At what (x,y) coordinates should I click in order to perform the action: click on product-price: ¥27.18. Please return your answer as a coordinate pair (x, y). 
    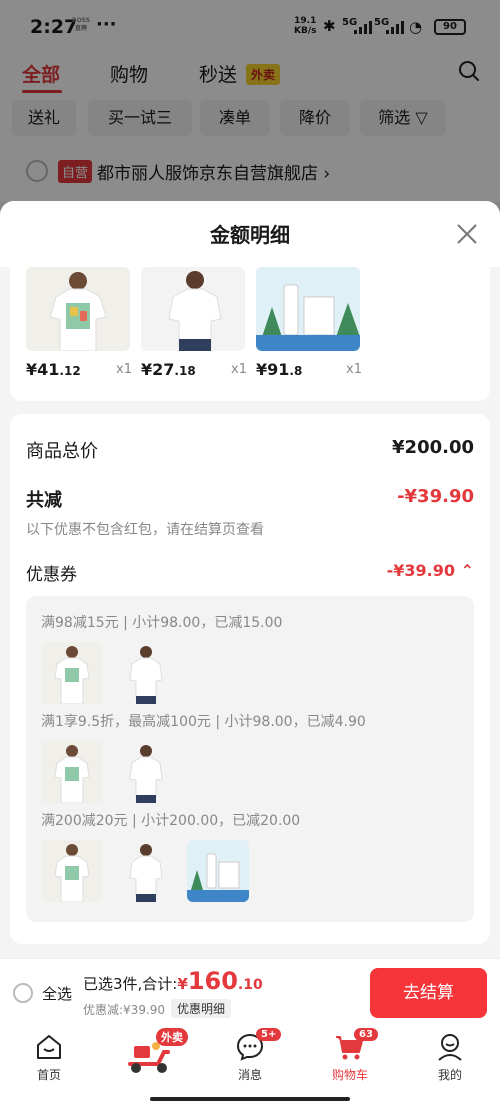
    Looking at the image, I should click on (168, 369).